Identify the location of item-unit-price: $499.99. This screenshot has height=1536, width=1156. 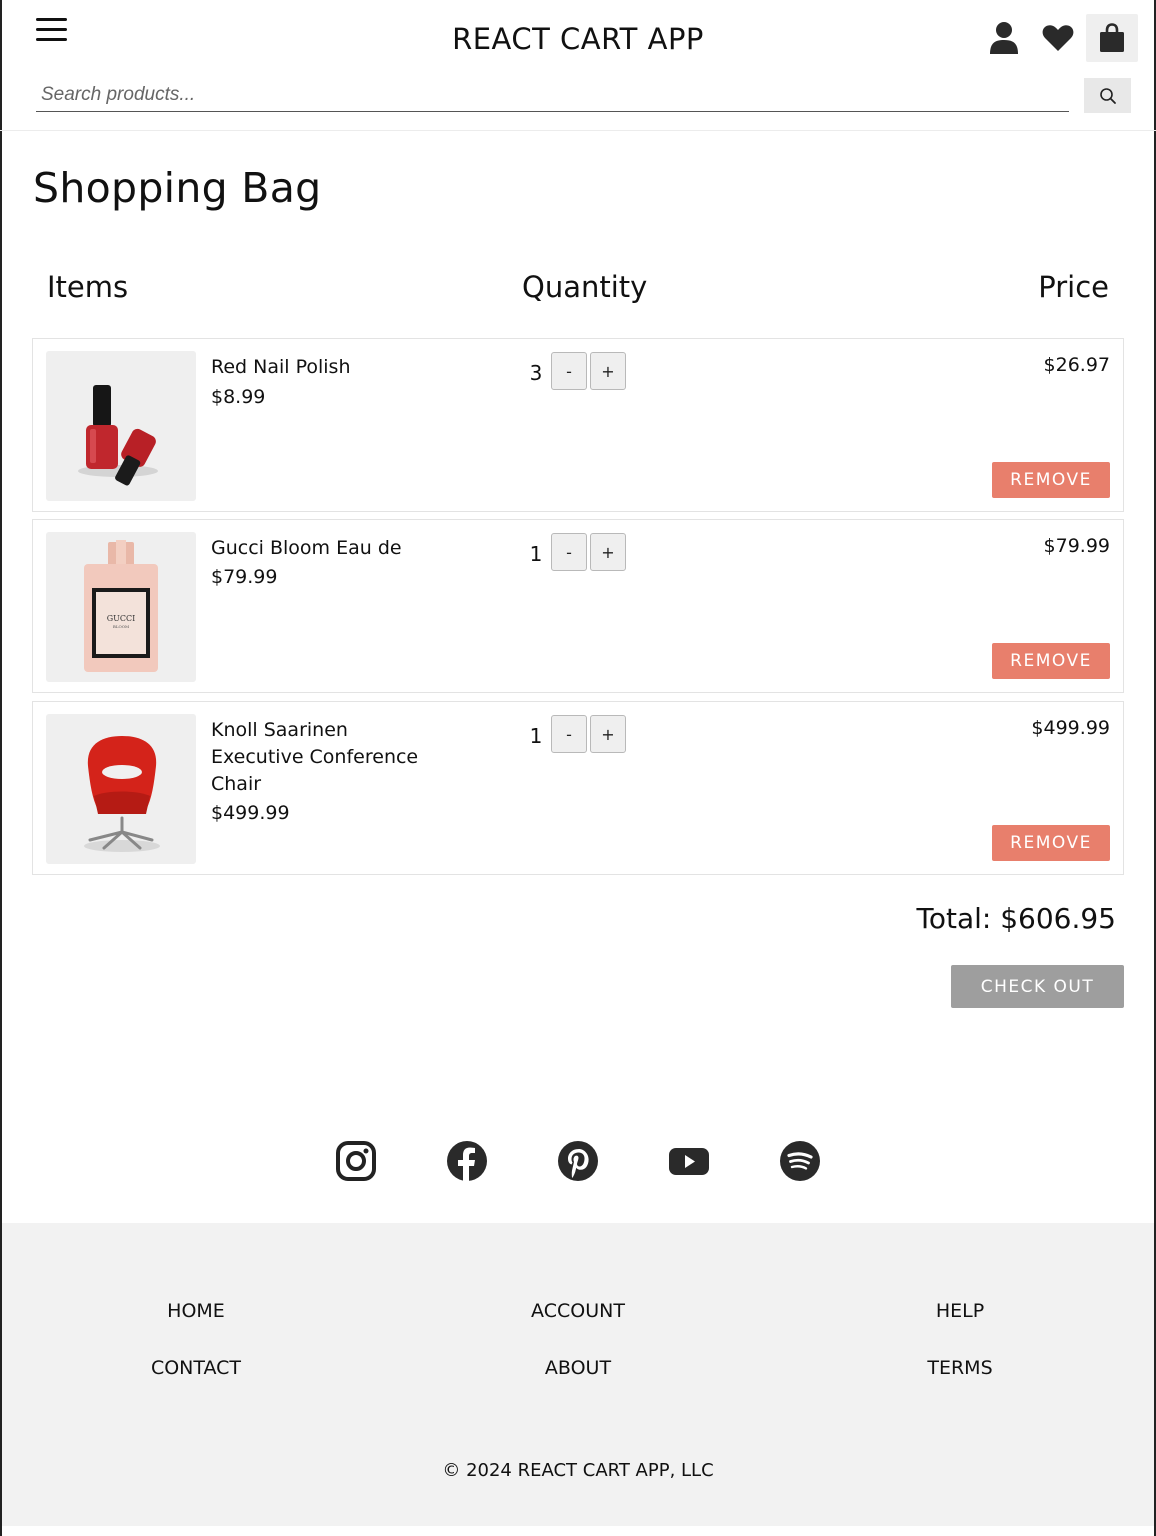
(250, 813).